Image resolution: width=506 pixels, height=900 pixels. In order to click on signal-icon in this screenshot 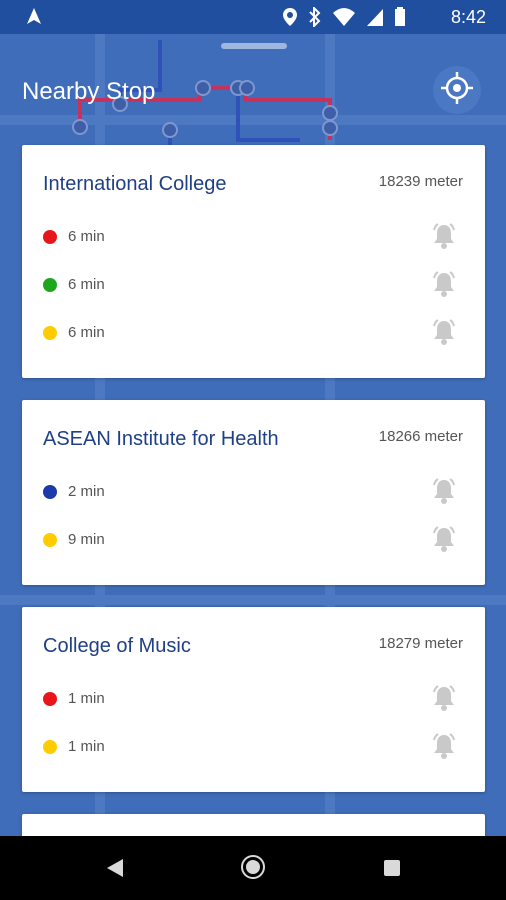, I will do `click(375, 19)`.